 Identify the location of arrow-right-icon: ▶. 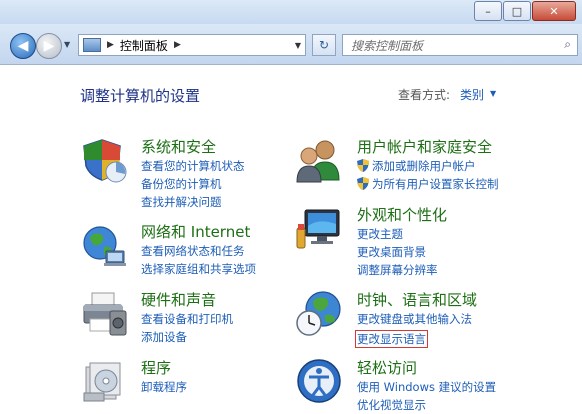
(49, 46).